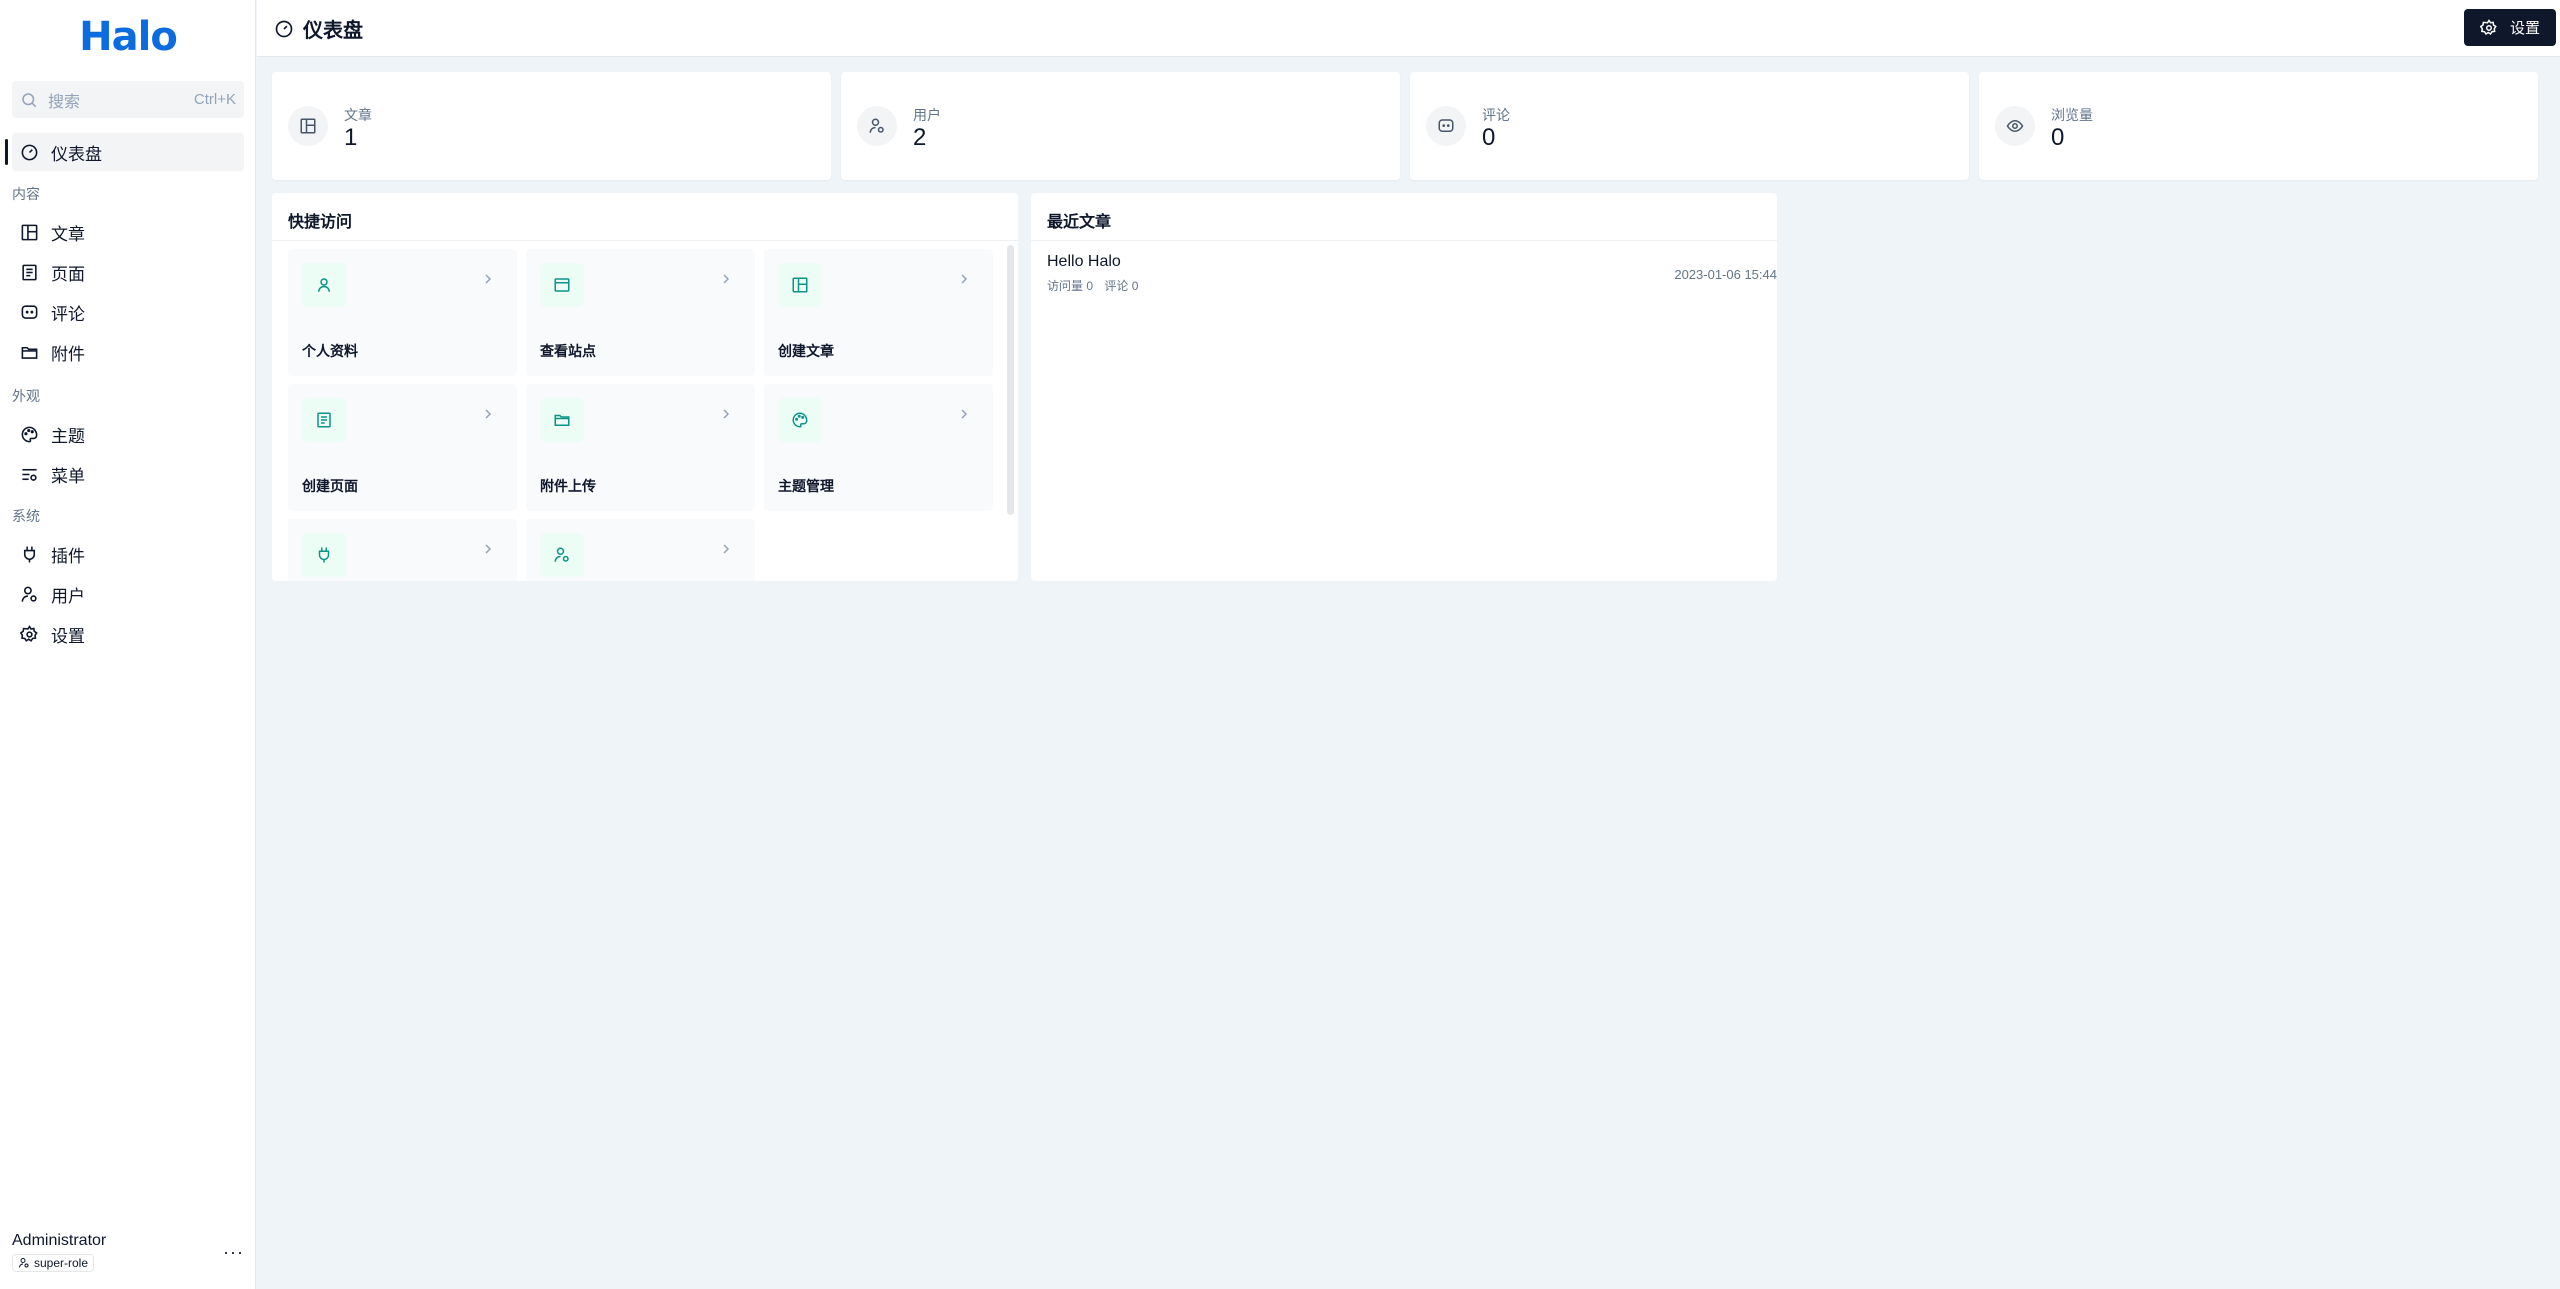  I want to click on sidebar-item-users: 用户, so click(128, 594).